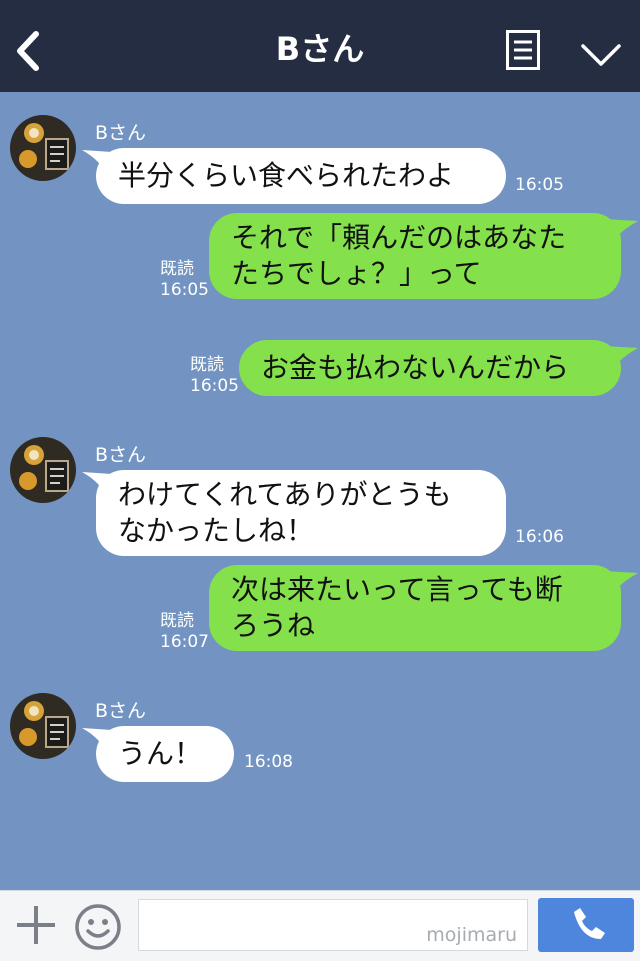  What do you see at coordinates (539, 537) in the screenshot?
I see `message-time: 16:06` at bounding box center [539, 537].